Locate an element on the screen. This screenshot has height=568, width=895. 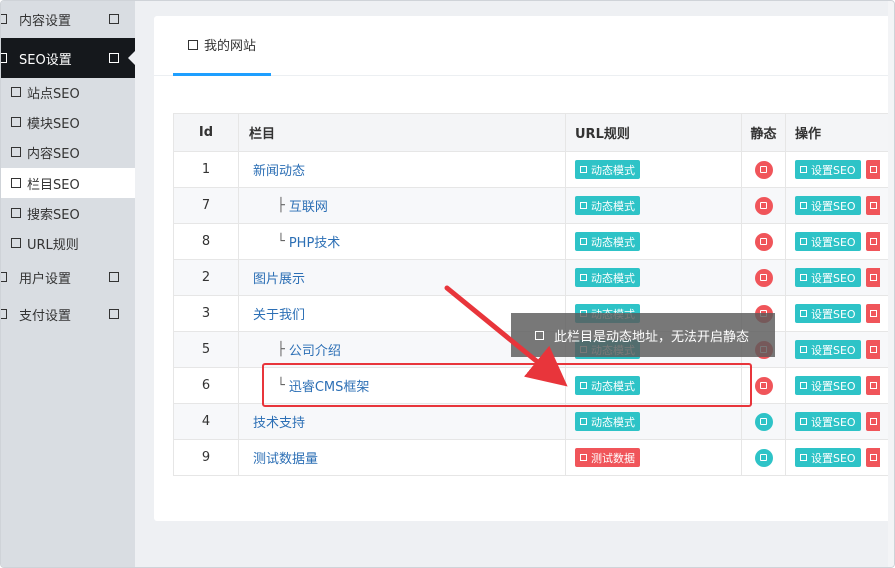
sidebar-item-label: 站点SEO is located at coordinates (53, 94).